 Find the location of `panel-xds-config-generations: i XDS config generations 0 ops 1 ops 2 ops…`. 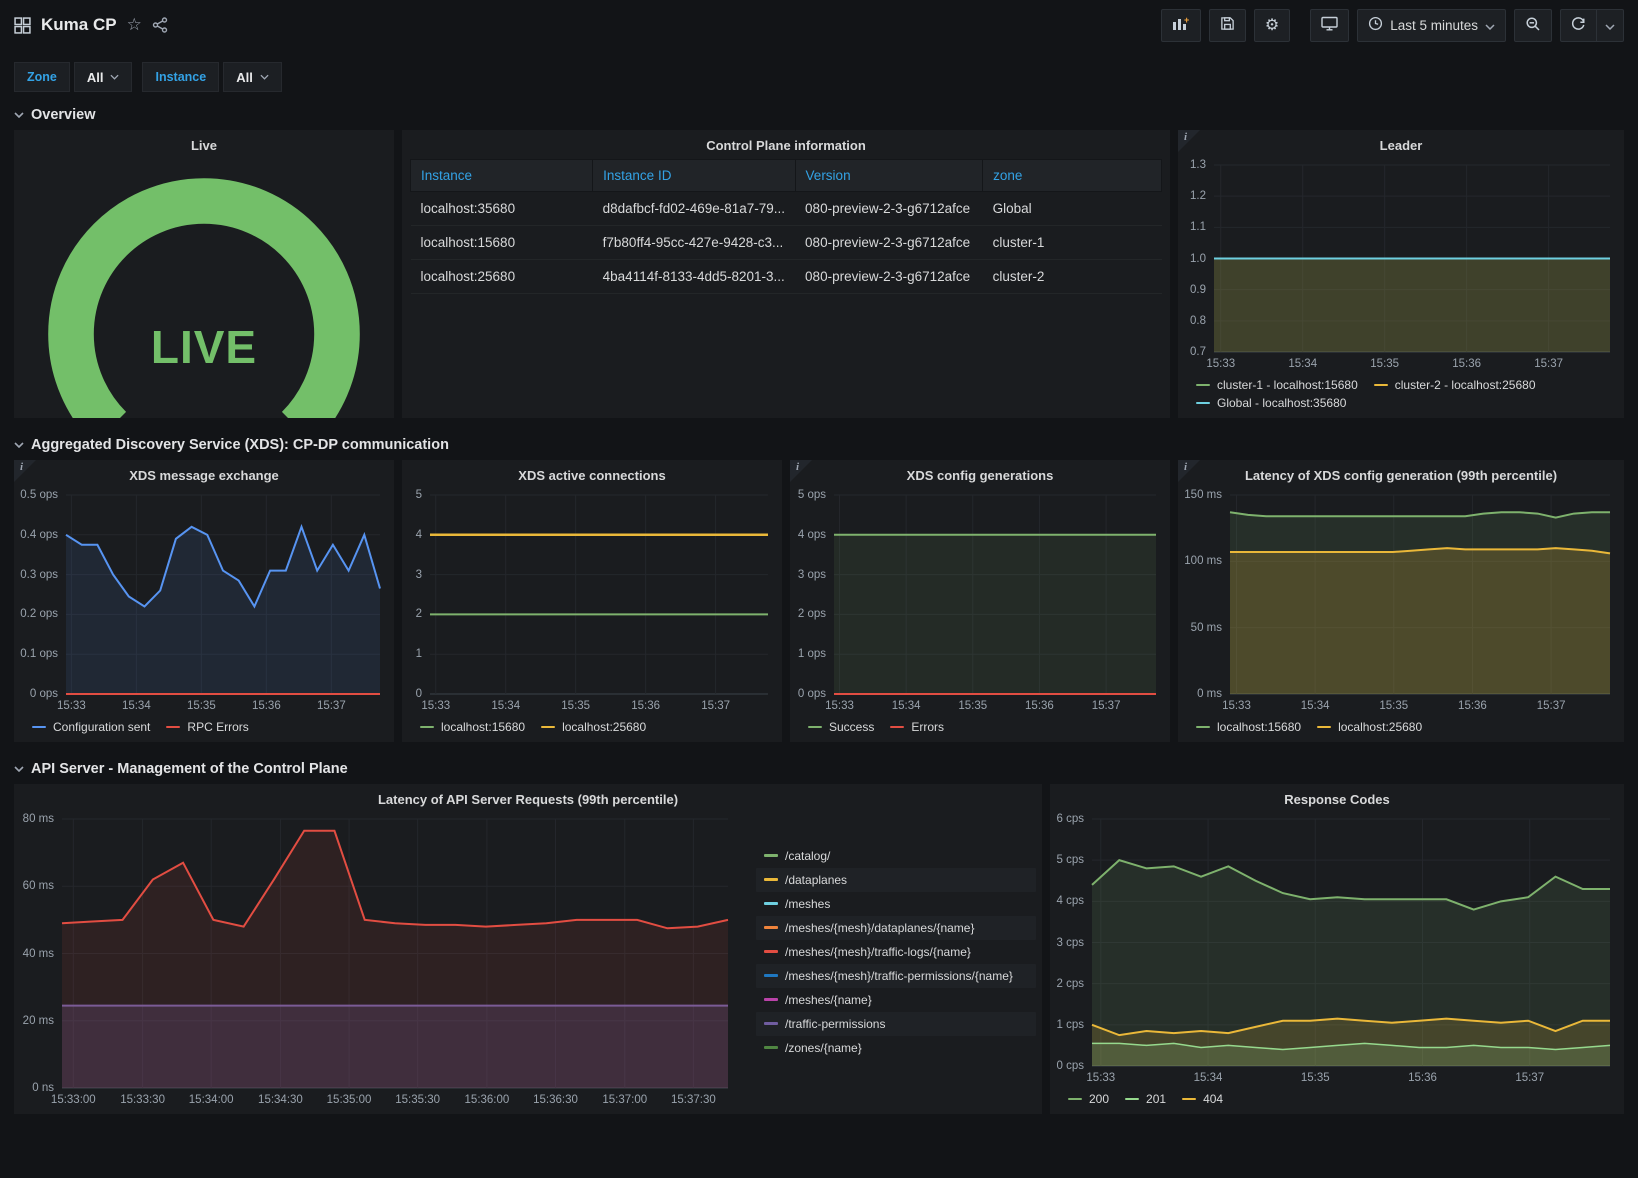

panel-xds-config-generations: i XDS config generations 0 ops 1 ops 2 ops… is located at coordinates (980, 601).